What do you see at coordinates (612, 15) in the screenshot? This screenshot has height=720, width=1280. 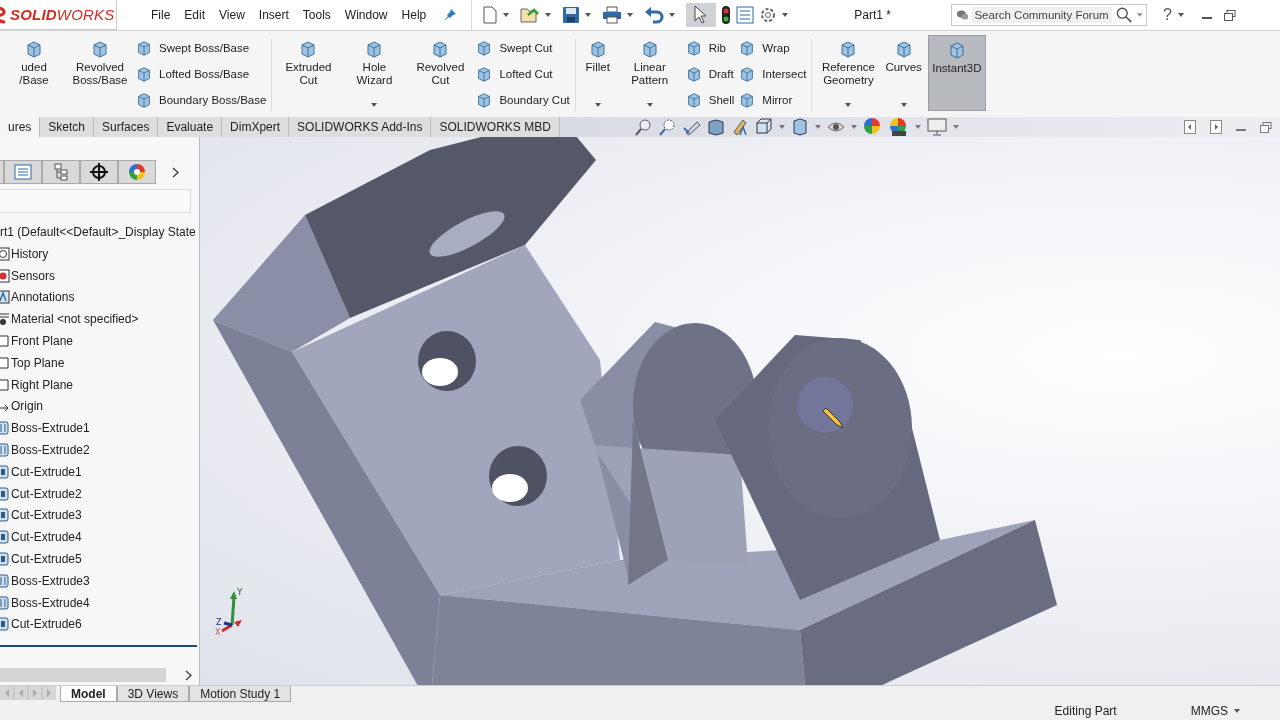 I see `print-icon` at bounding box center [612, 15].